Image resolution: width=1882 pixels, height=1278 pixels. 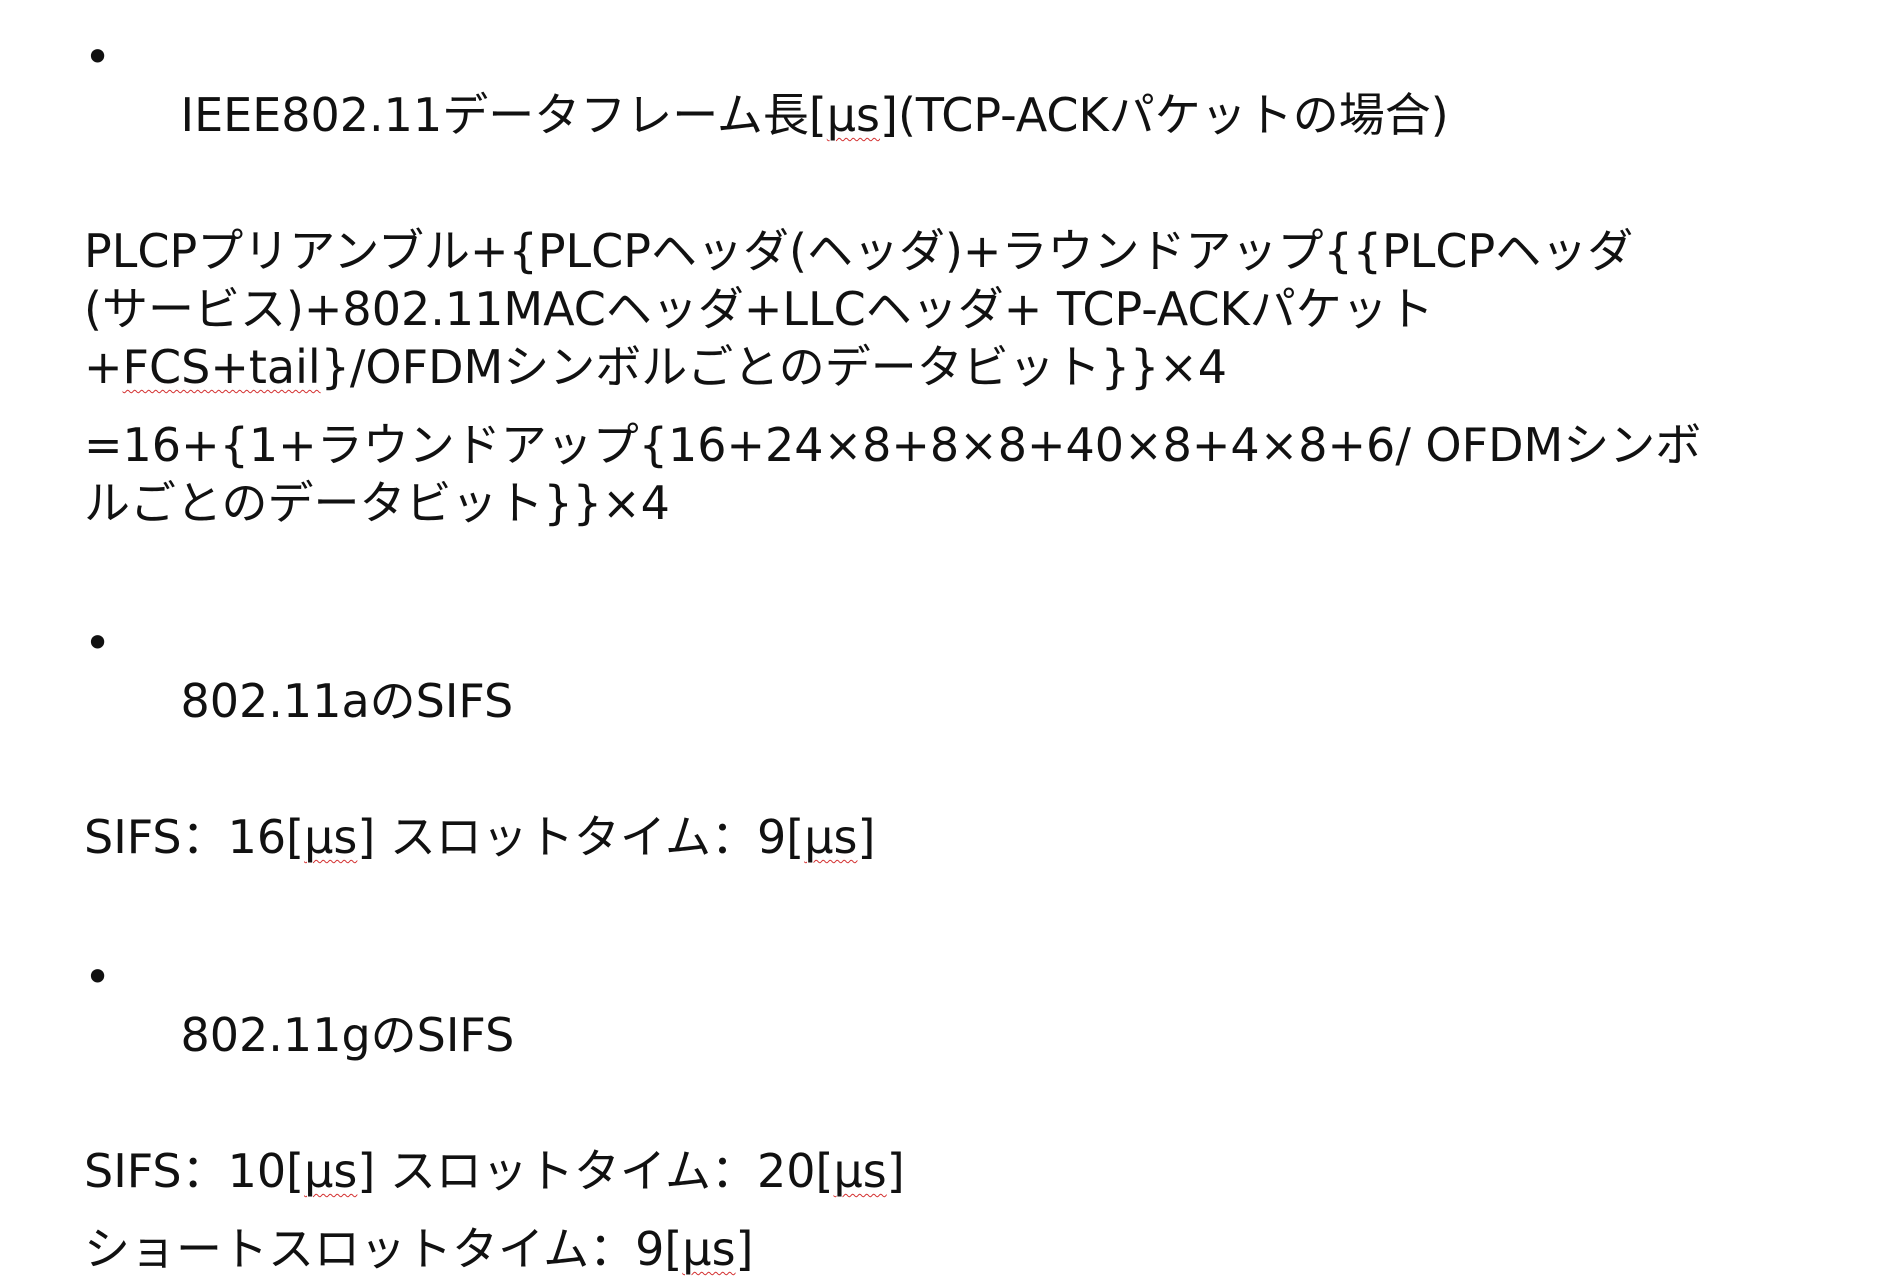 I want to click on formula-line-2: (サービス)+802.11MACヘッダ+LLCヘッダ+ TCP-ACKパケット, so click(x=759, y=309).